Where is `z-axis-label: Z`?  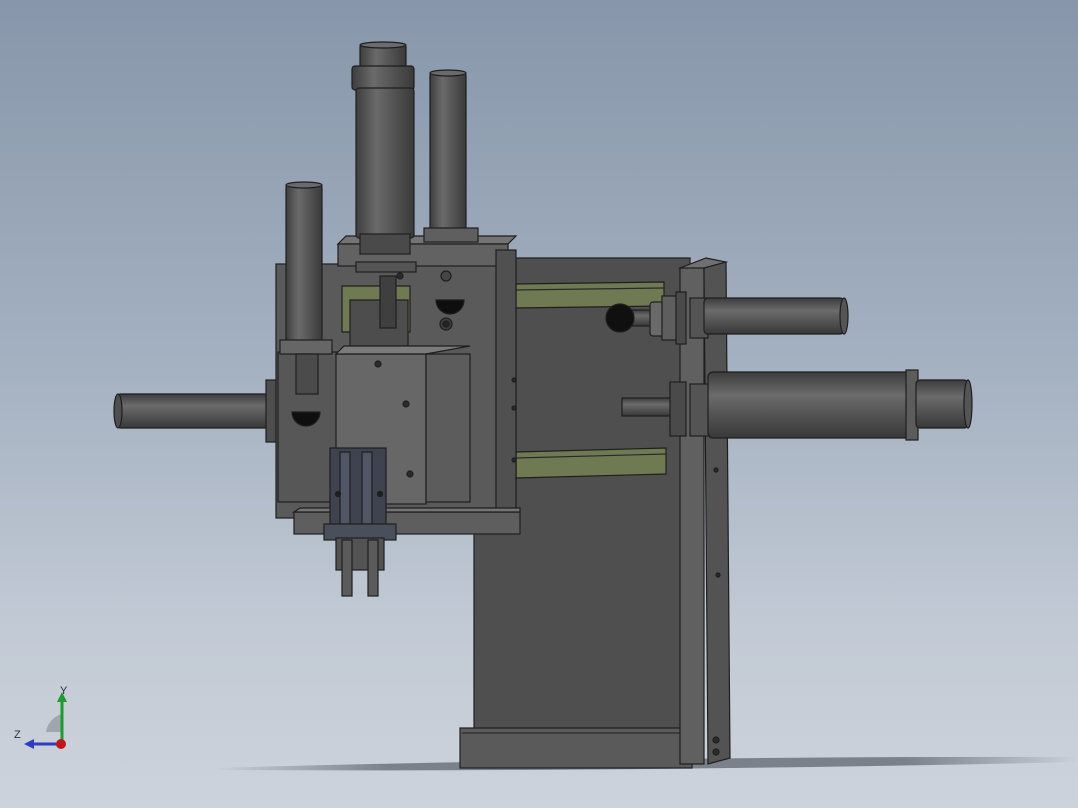 z-axis-label: Z is located at coordinates (17, 735).